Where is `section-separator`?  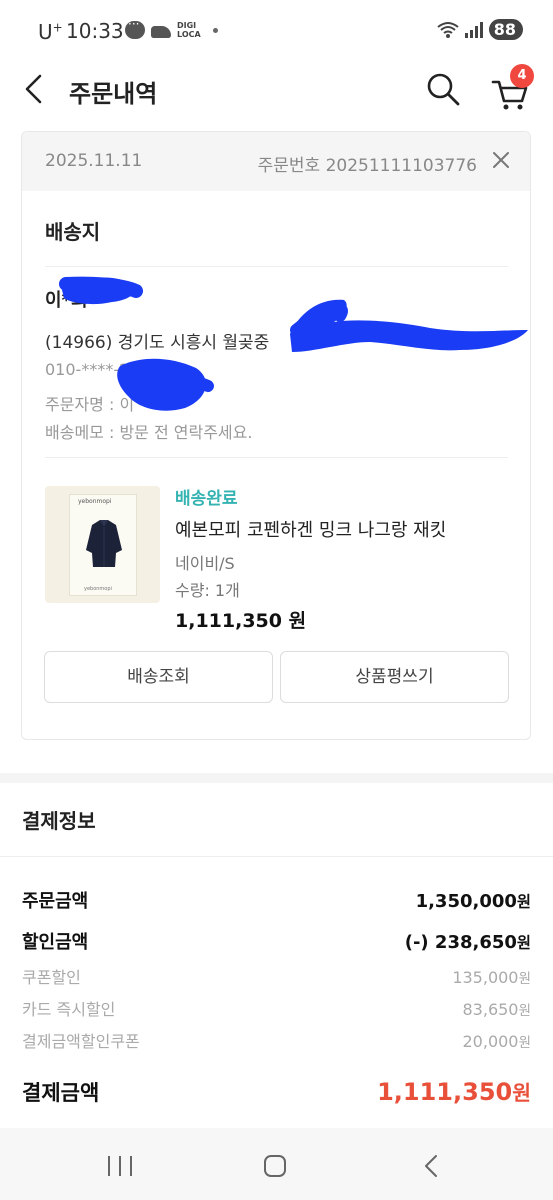
section-separator is located at coordinates (276, 778).